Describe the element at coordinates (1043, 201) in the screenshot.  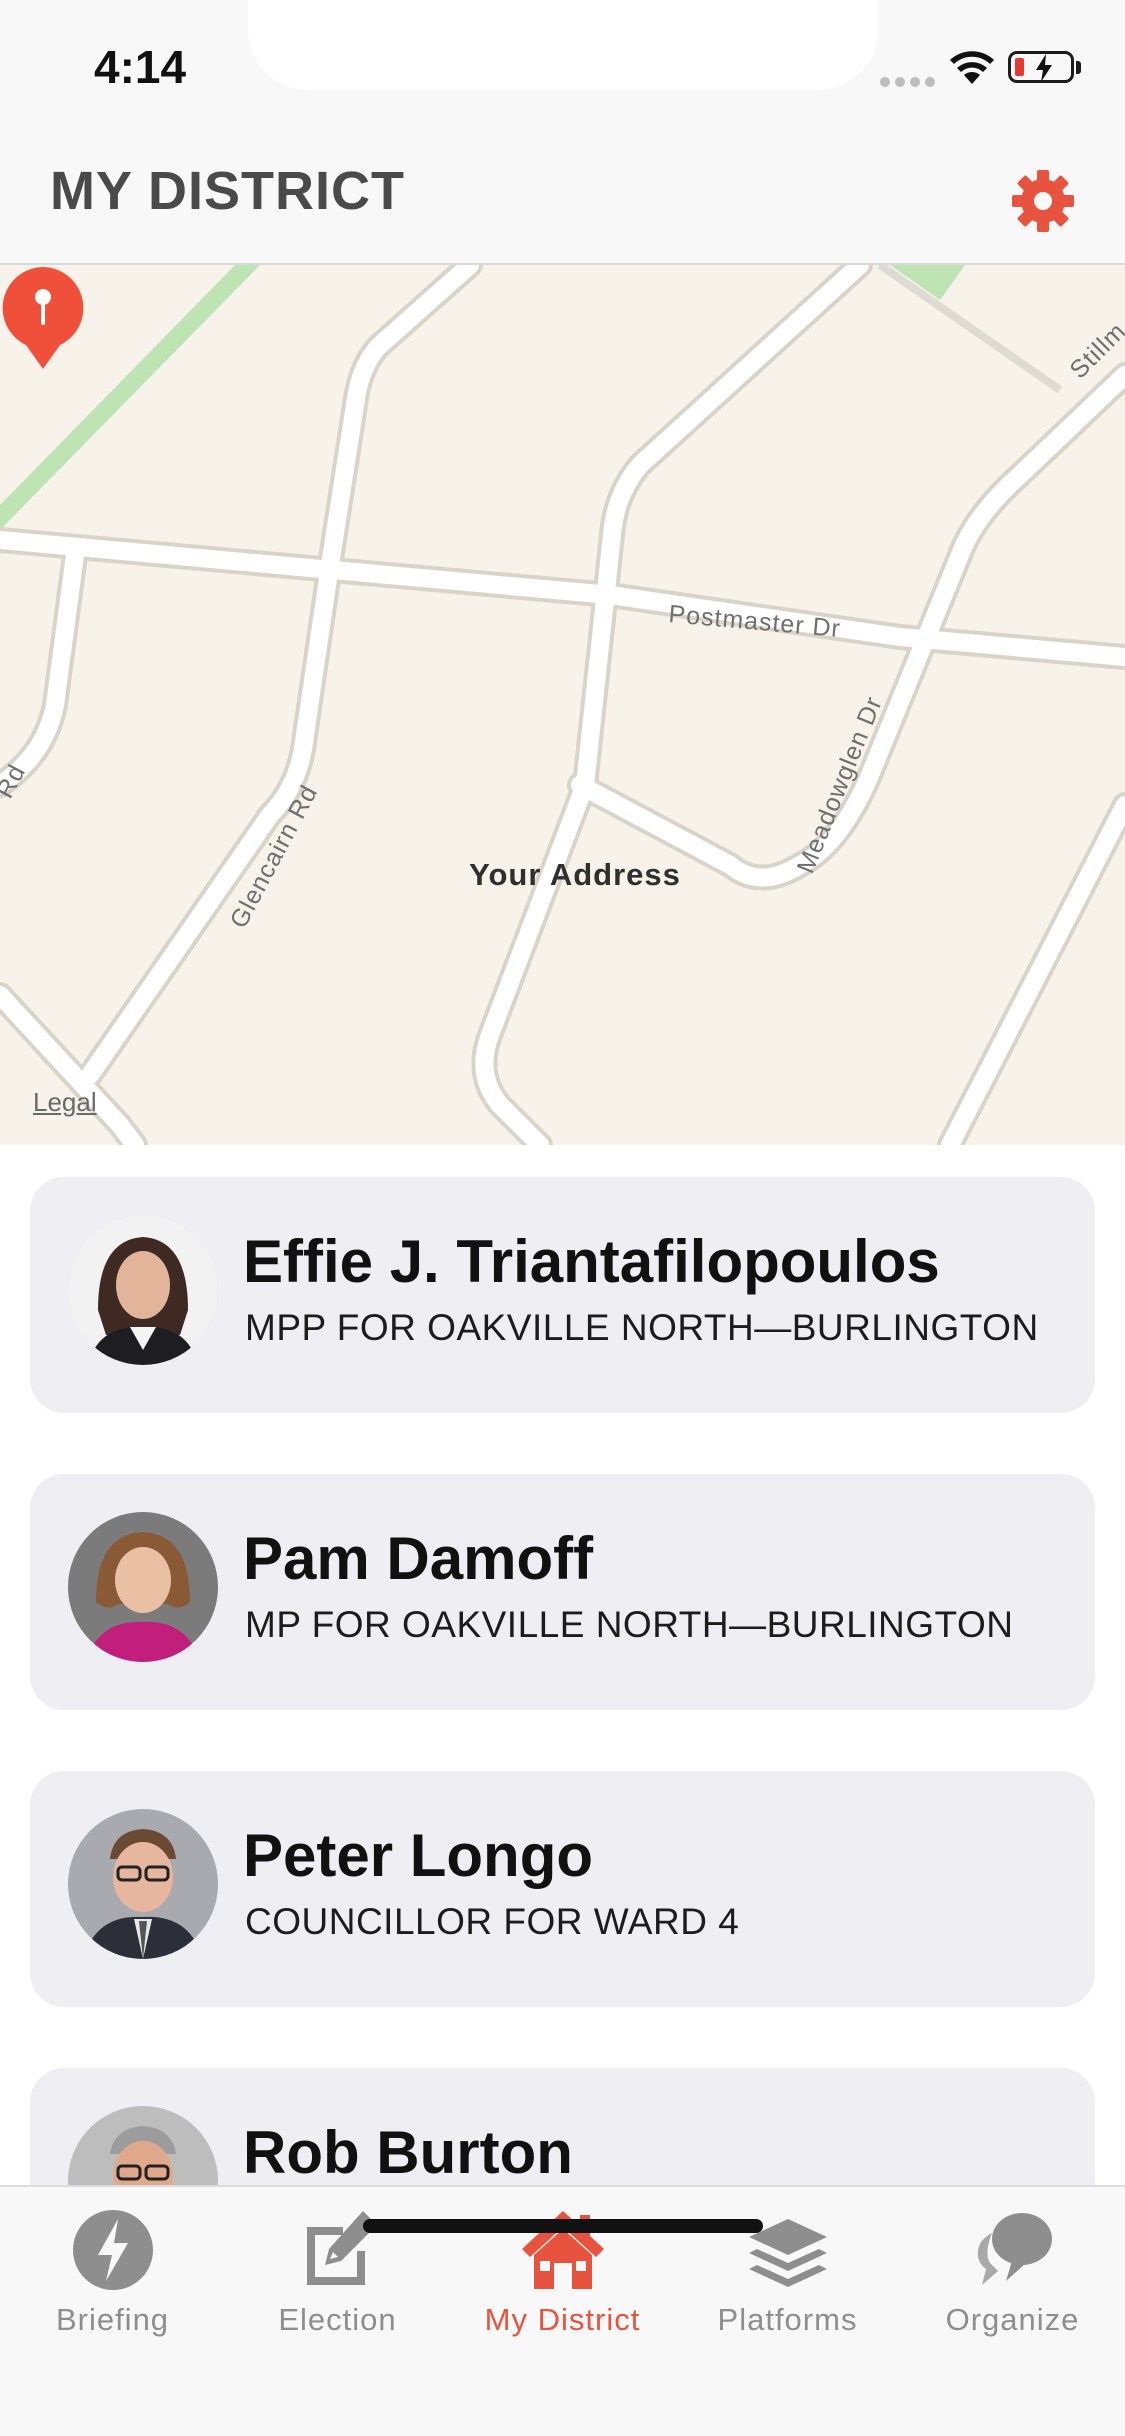
I see `gear-icon` at that location.